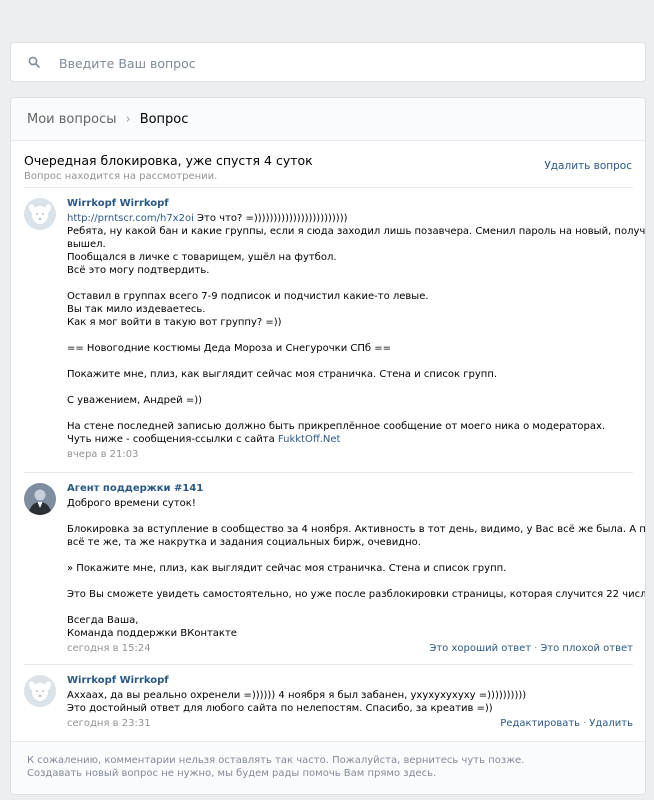 The height and width of the screenshot is (800, 654). What do you see at coordinates (109, 723) in the screenshot?
I see `message-time: сегодня в 23:31` at bounding box center [109, 723].